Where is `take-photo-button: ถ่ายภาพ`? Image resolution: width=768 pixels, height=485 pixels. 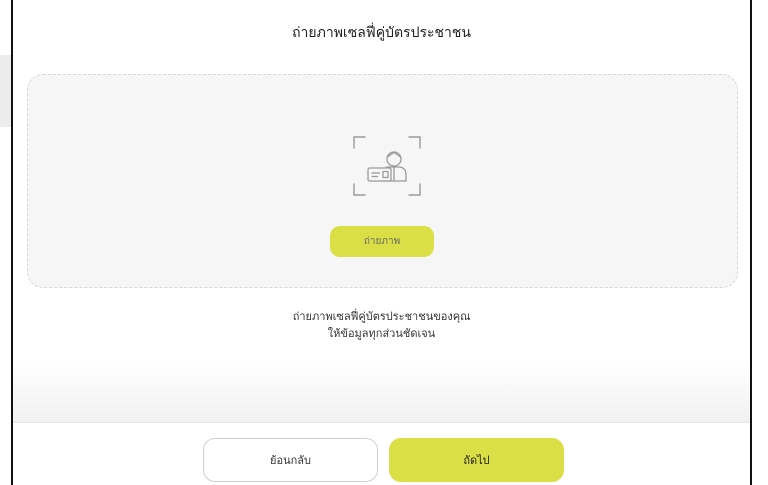
take-photo-button: ถ่ายภาพ is located at coordinates (382, 241).